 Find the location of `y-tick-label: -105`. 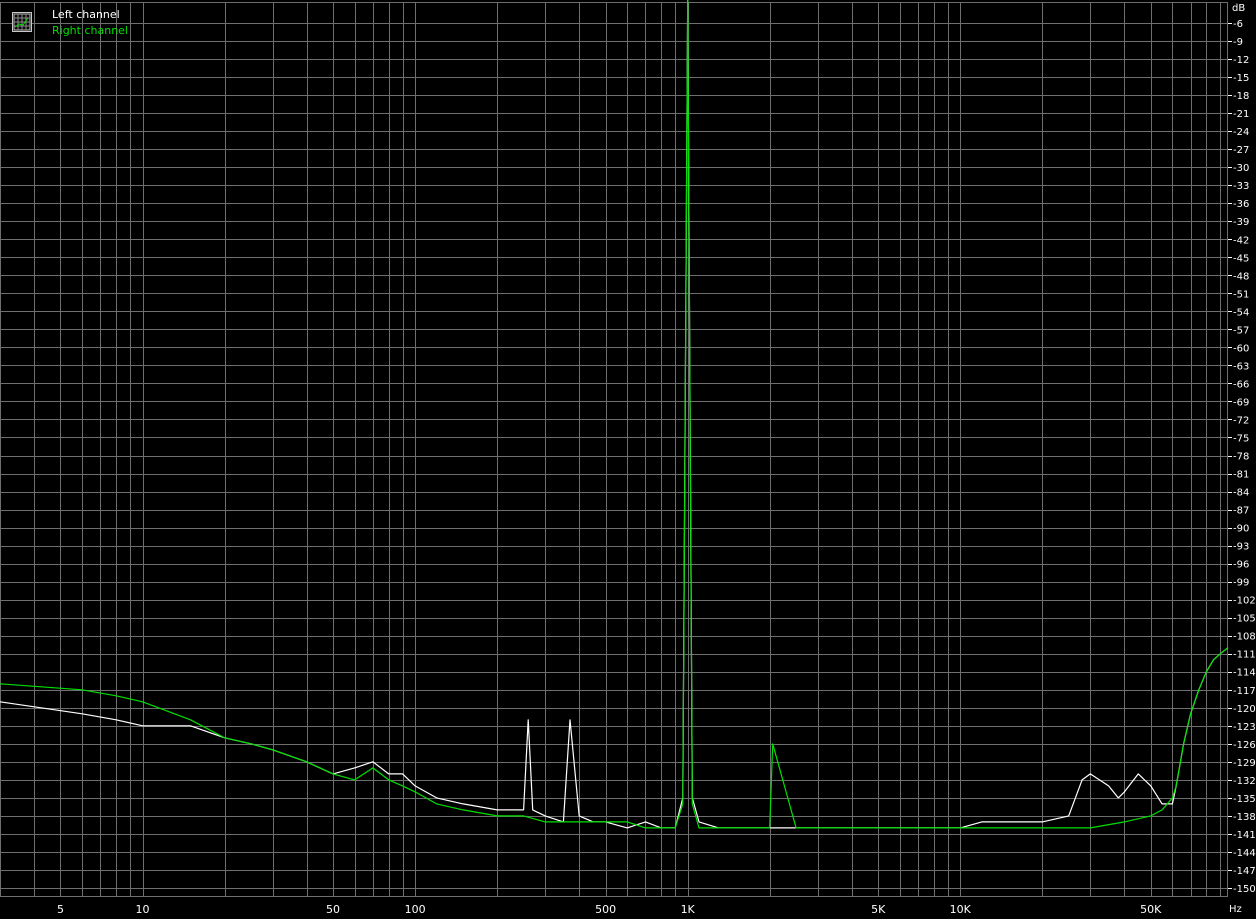

y-tick-label: -105 is located at coordinates (1244, 619).